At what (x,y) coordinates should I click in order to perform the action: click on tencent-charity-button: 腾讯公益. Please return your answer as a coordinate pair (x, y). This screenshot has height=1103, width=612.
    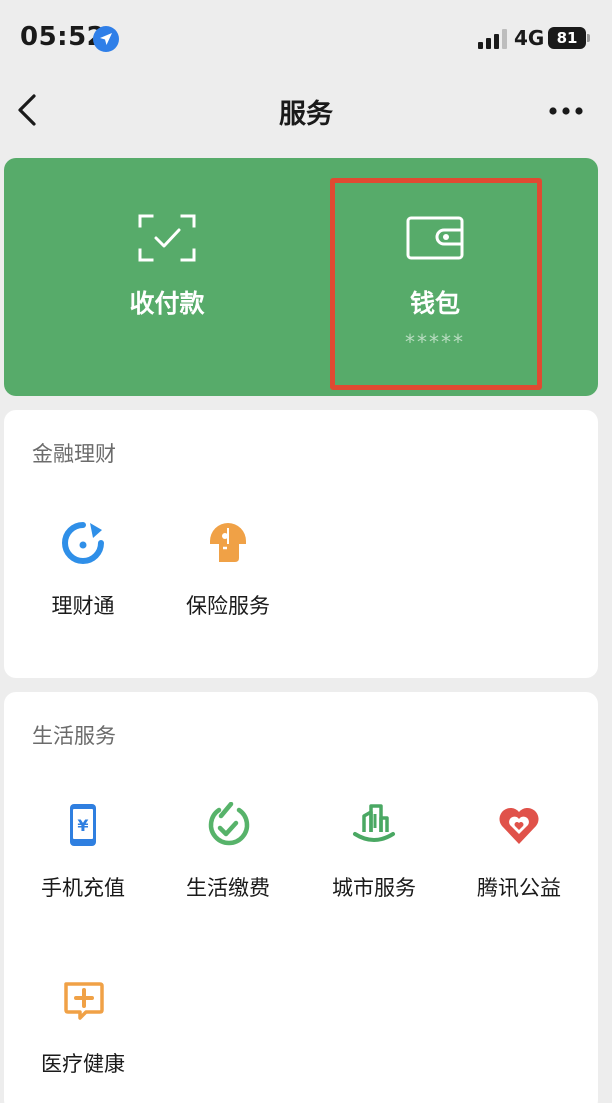
    Looking at the image, I should click on (519, 862).